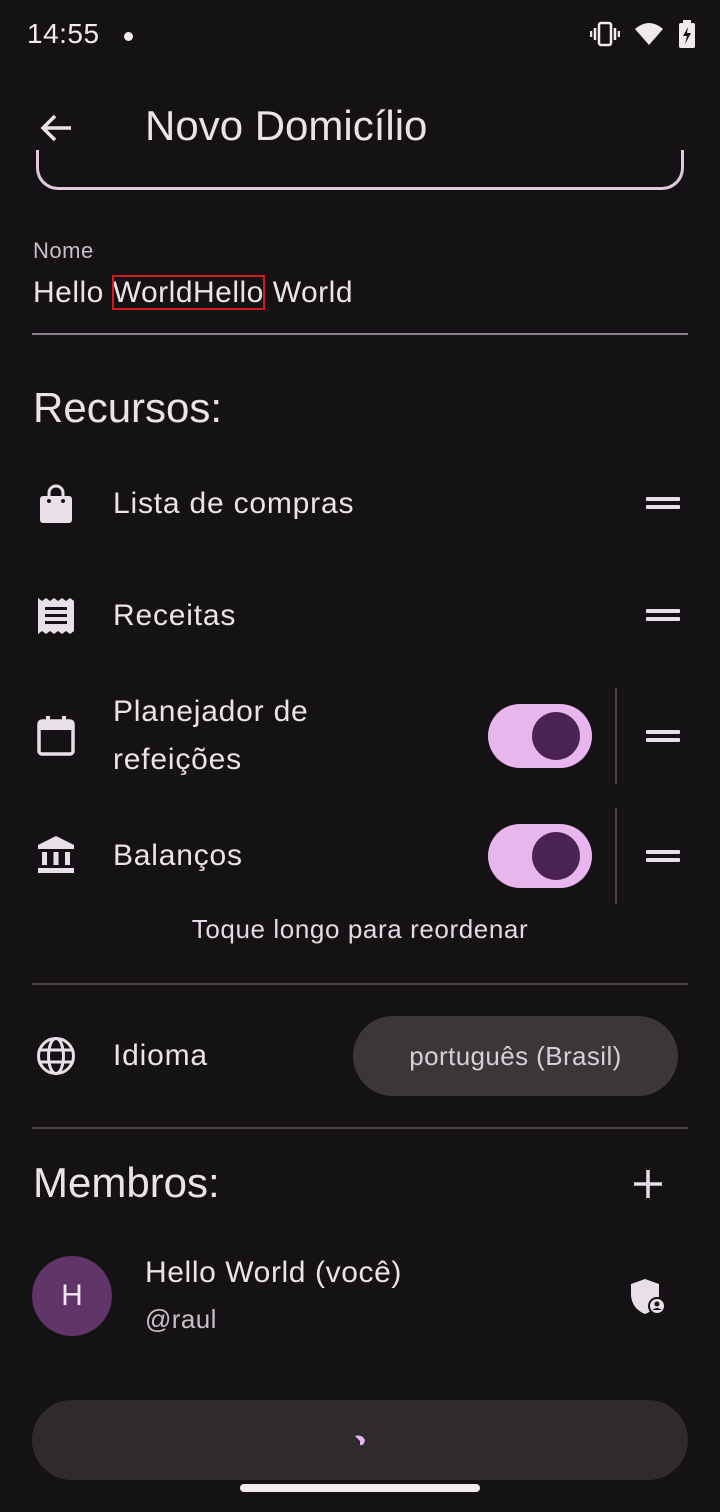 This screenshot has height=1512, width=720. I want to click on name-field-label: Nome, so click(63, 250).